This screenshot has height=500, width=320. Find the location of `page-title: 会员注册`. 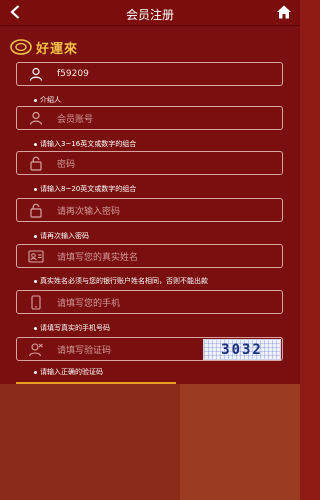

page-title: 会员注册 is located at coordinates (149, 15).